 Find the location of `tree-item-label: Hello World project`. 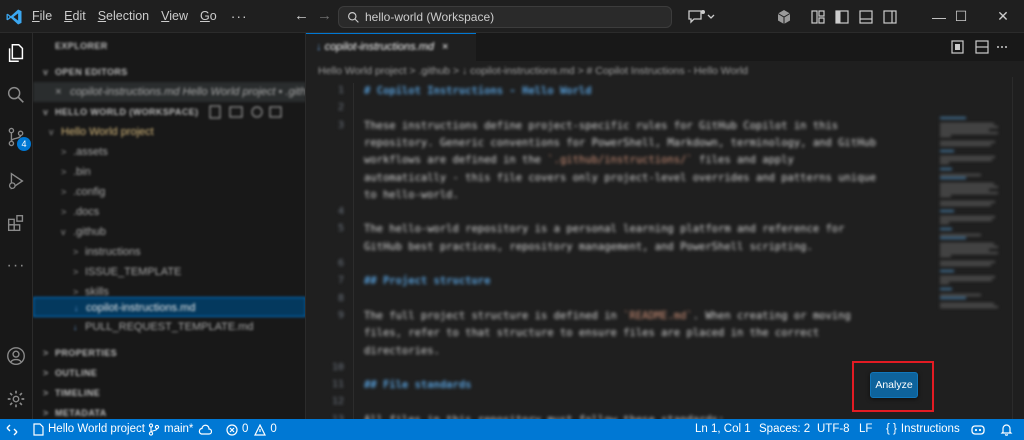

tree-item-label: Hello World project is located at coordinates (107, 132).